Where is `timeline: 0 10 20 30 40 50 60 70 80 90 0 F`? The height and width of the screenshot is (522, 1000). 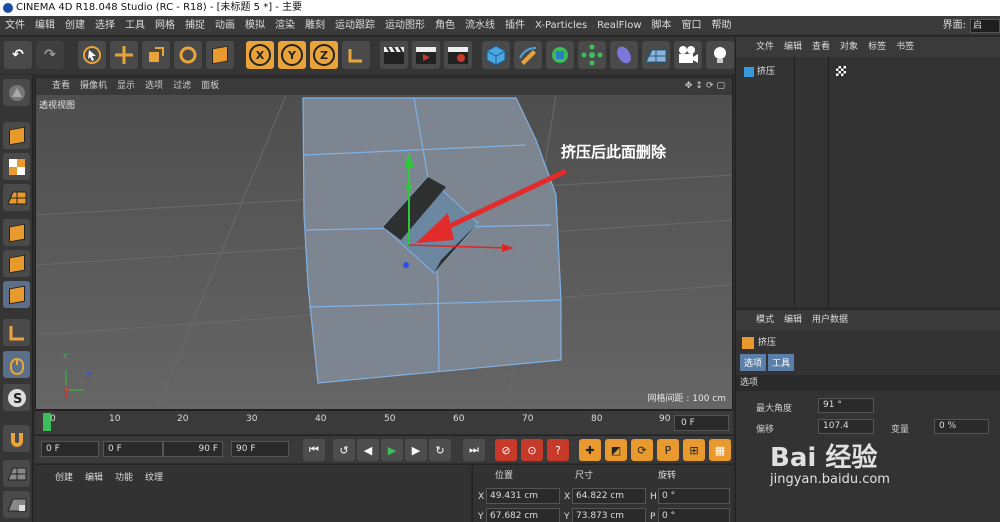 timeline: 0 10 20 30 40 50 60 70 80 90 0 F is located at coordinates (384, 422).